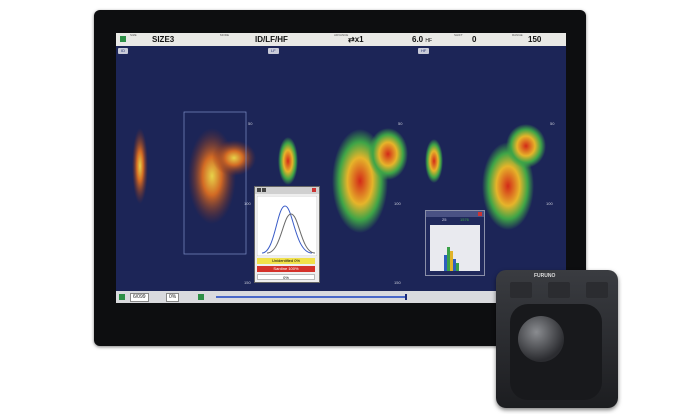 The width and height of the screenshot is (700, 414). Describe the element at coordinates (517, 35) in the screenshot. I see `range2-label: RANGE` at that location.